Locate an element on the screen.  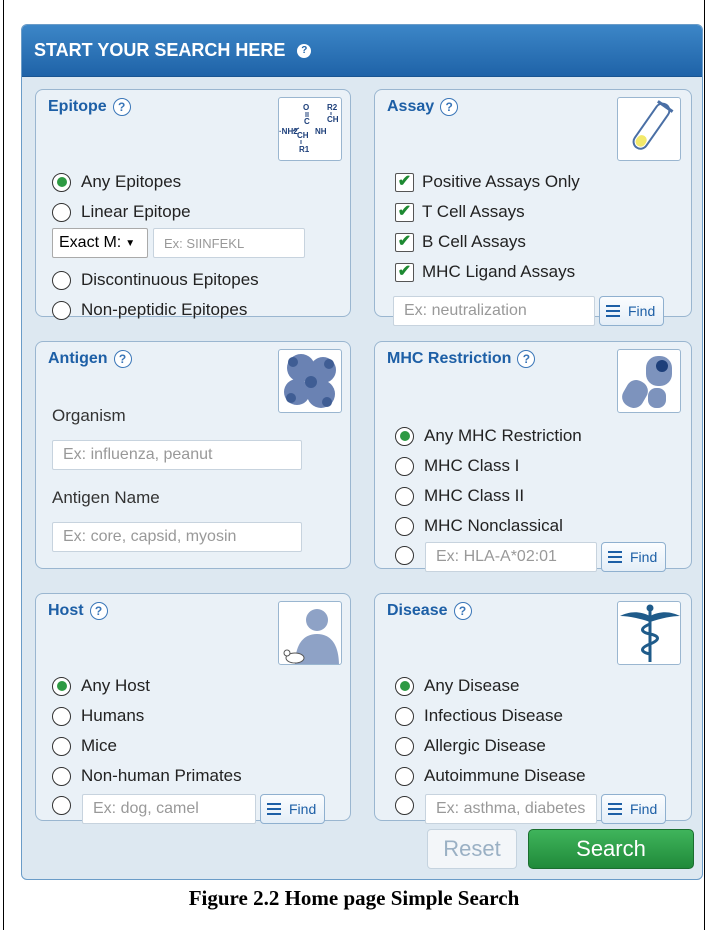
assay-find-button: Find is located at coordinates (632, 311).